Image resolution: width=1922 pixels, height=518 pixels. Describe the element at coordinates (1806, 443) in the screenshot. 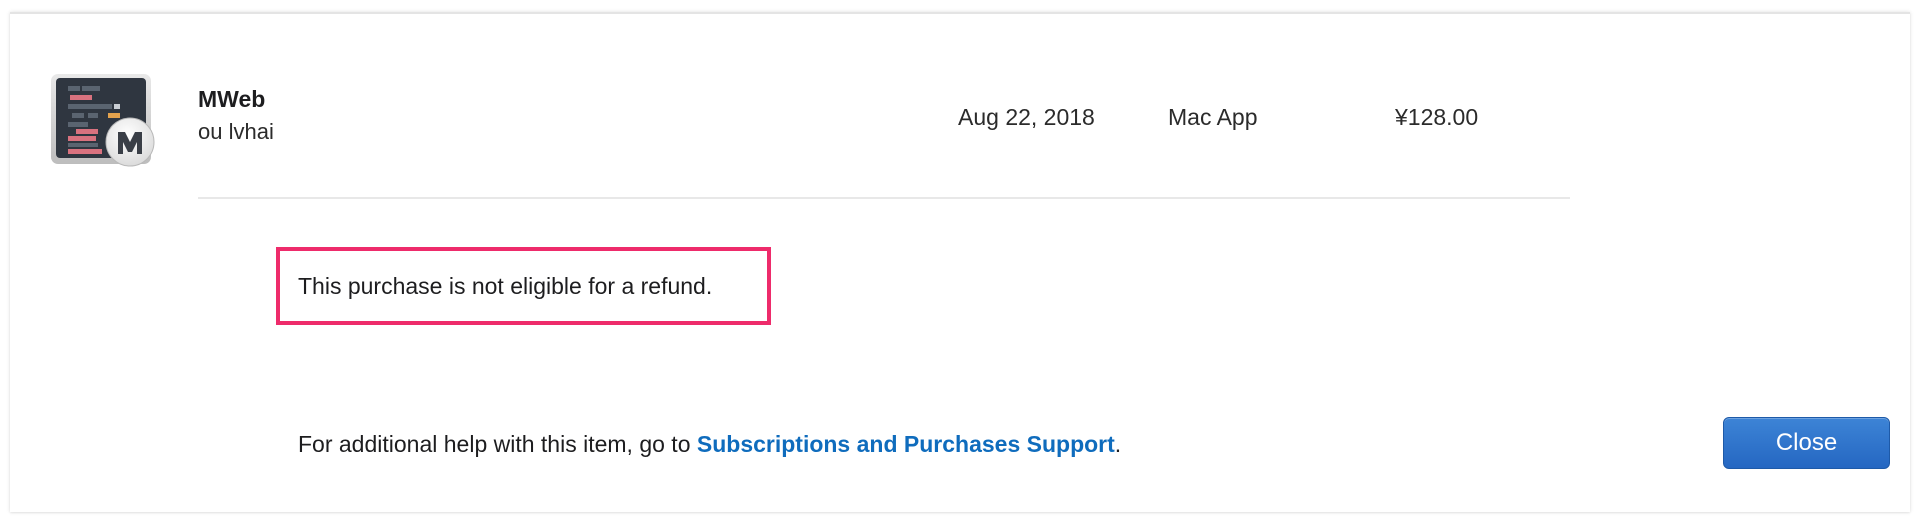

I see `close-button: Close` at that location.